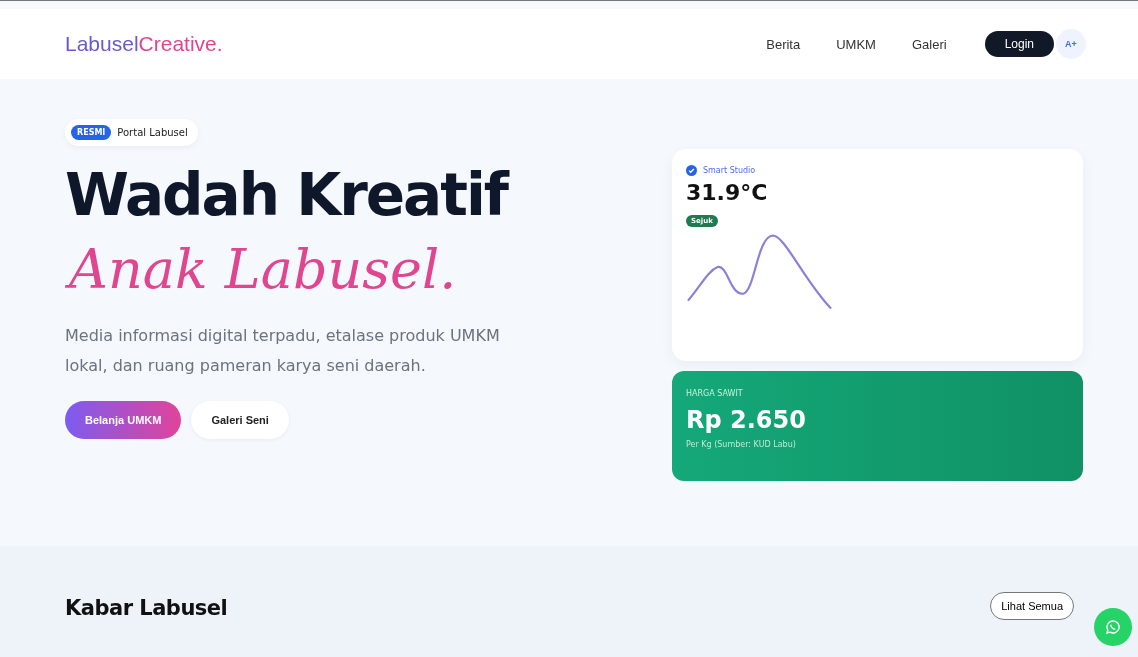 The height and width of the screenshot is (657, 1138). I want to click on price-value: Rp 2.650, so click(746, 420).